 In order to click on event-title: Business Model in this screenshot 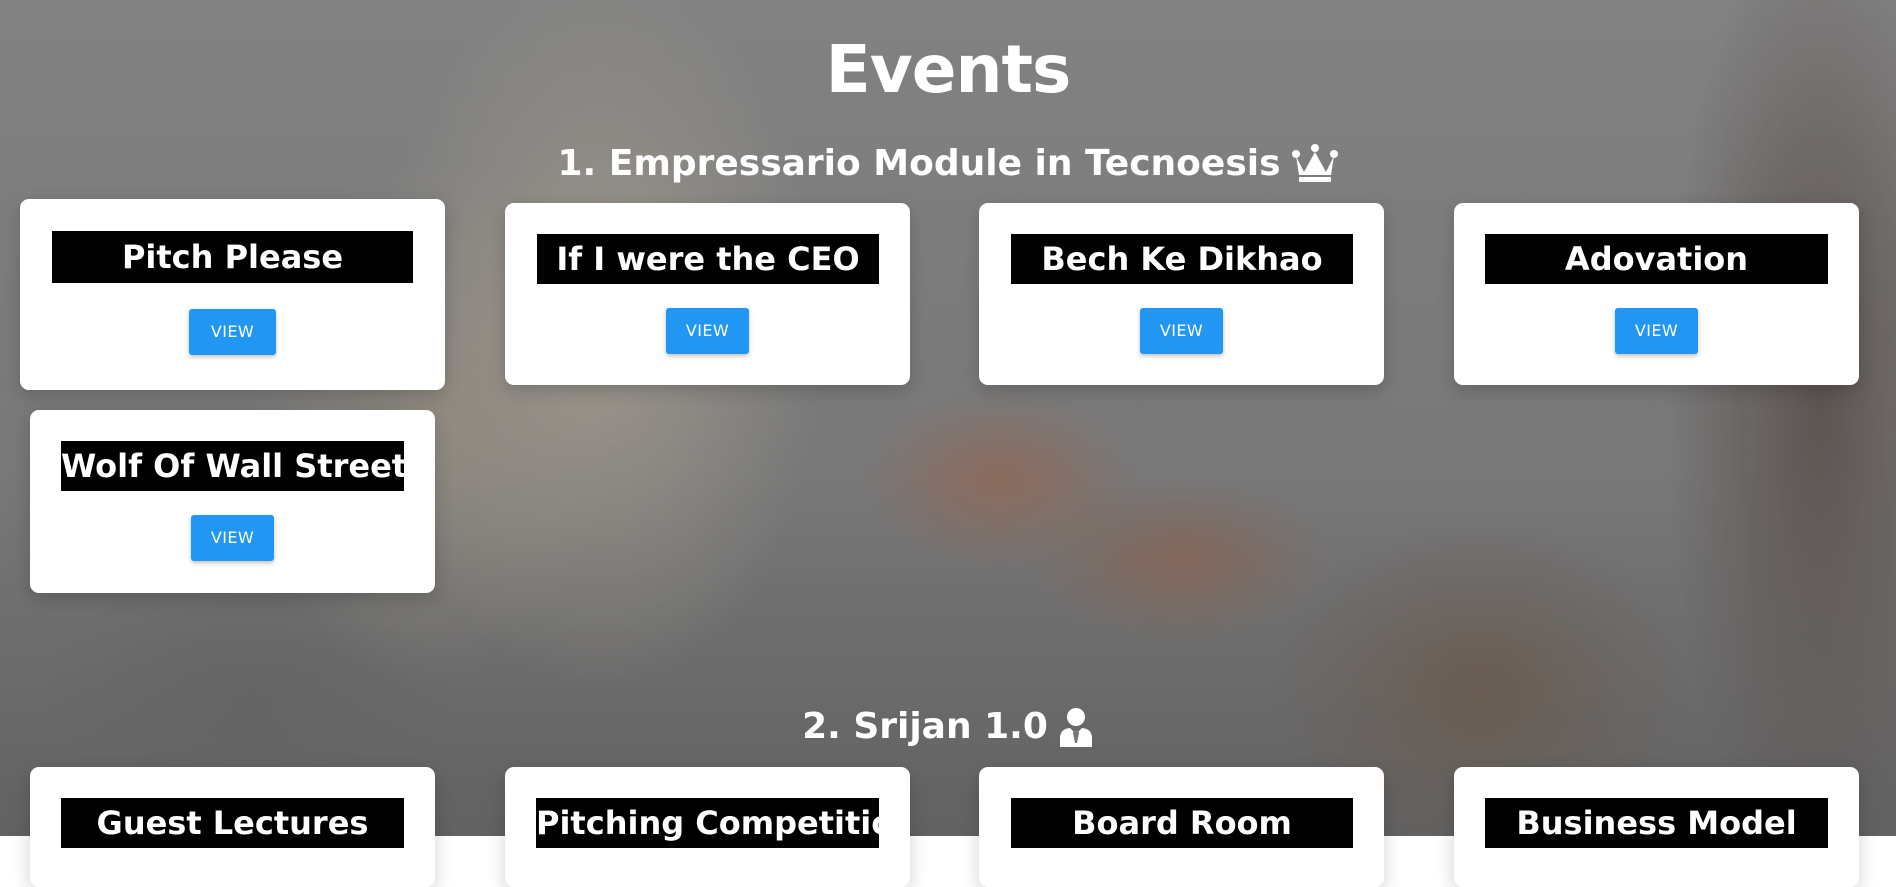, I will do `click(1656, 823)`.